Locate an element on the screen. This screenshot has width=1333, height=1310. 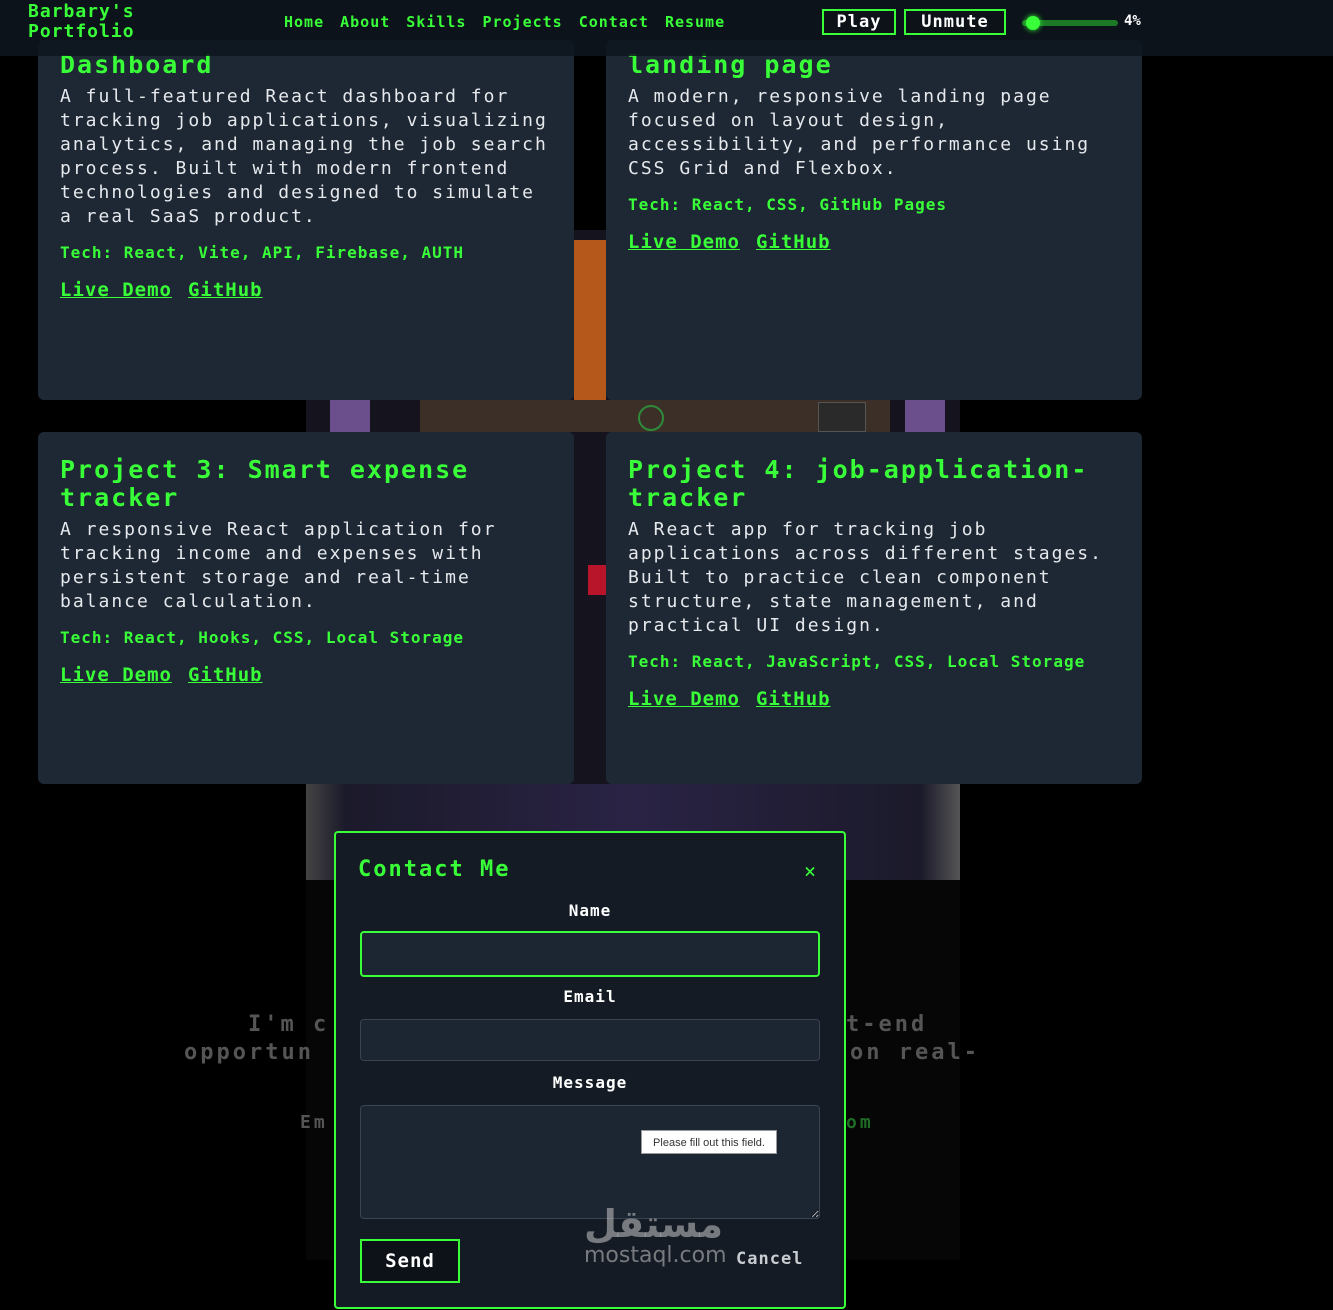
nav-home: Home is located at coordinates (304, 22).